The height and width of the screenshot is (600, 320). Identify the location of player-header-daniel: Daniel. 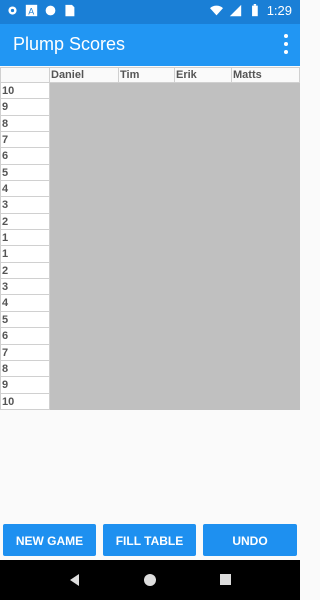
(84, 75).